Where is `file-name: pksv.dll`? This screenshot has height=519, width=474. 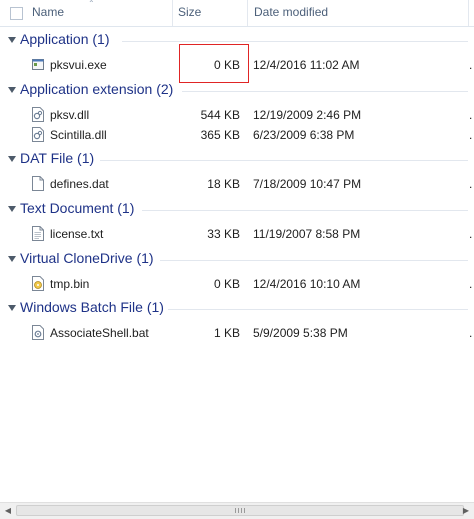 file-name: pksv.dll is located at coordinates (70, 115).